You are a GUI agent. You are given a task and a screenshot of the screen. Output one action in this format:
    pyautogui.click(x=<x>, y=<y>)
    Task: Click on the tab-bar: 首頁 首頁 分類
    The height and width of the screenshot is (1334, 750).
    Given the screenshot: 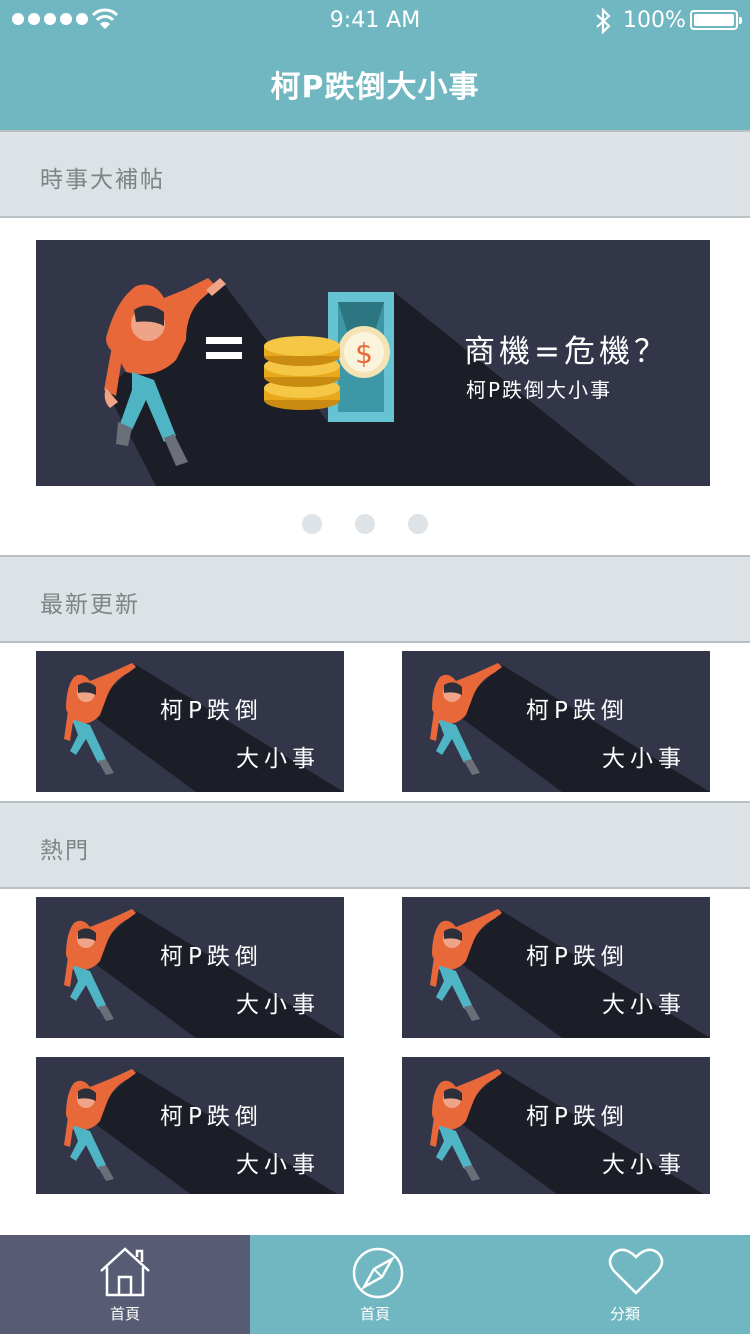 What is the action you would take?
    pyautogui.click(x=375, y=1284)
    